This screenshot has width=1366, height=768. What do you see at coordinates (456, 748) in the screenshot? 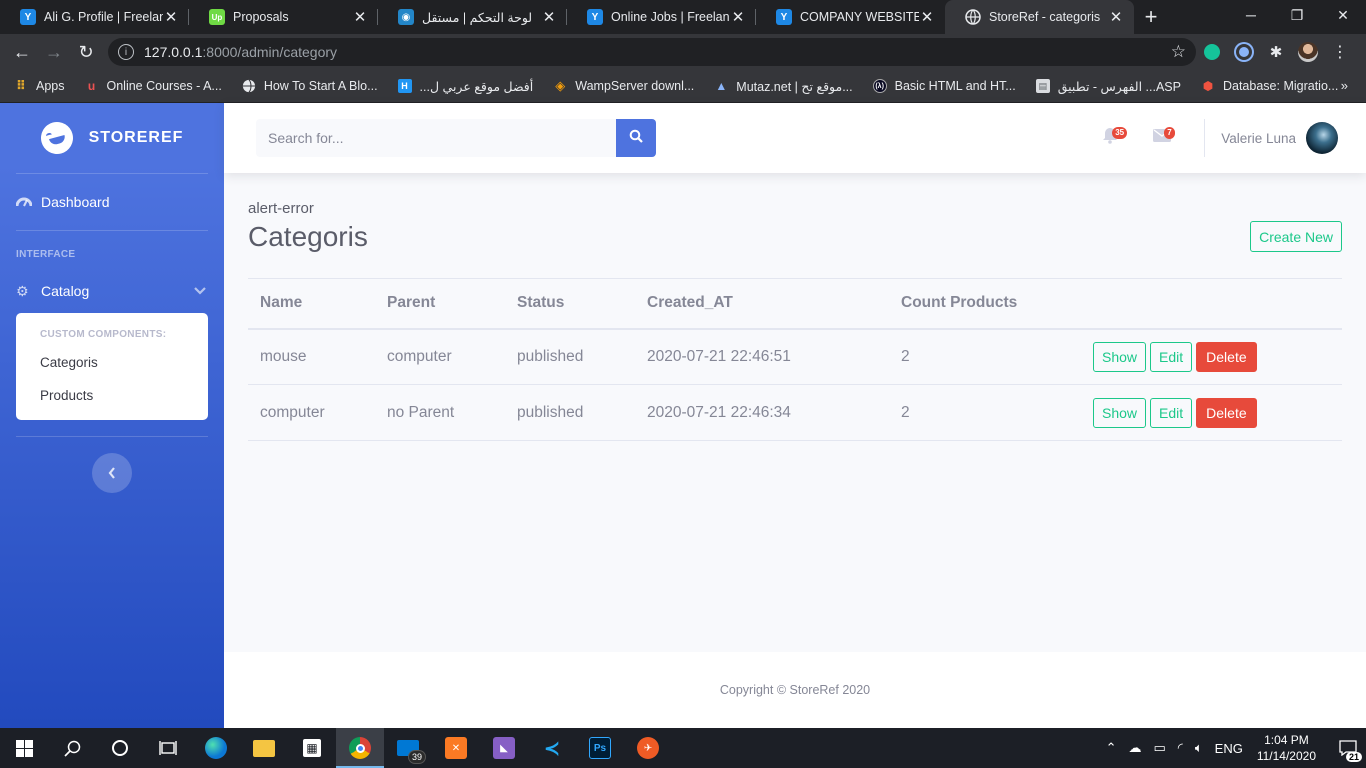
I see `xampp-icon: ✕` at bounding box center [456, 748].